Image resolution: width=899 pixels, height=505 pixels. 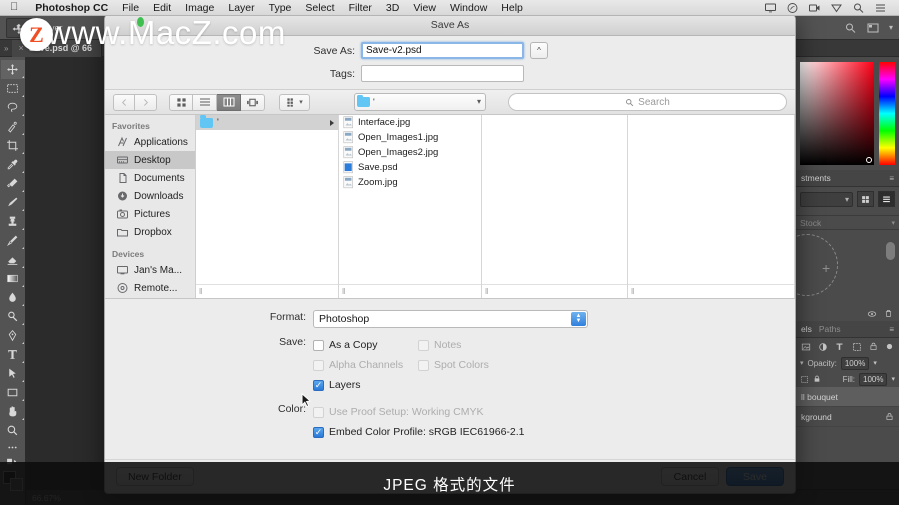 What do you see at coordinates (886, 199) in the screenshot?
I see `list-view-icon` at bounding box center [886, 199].